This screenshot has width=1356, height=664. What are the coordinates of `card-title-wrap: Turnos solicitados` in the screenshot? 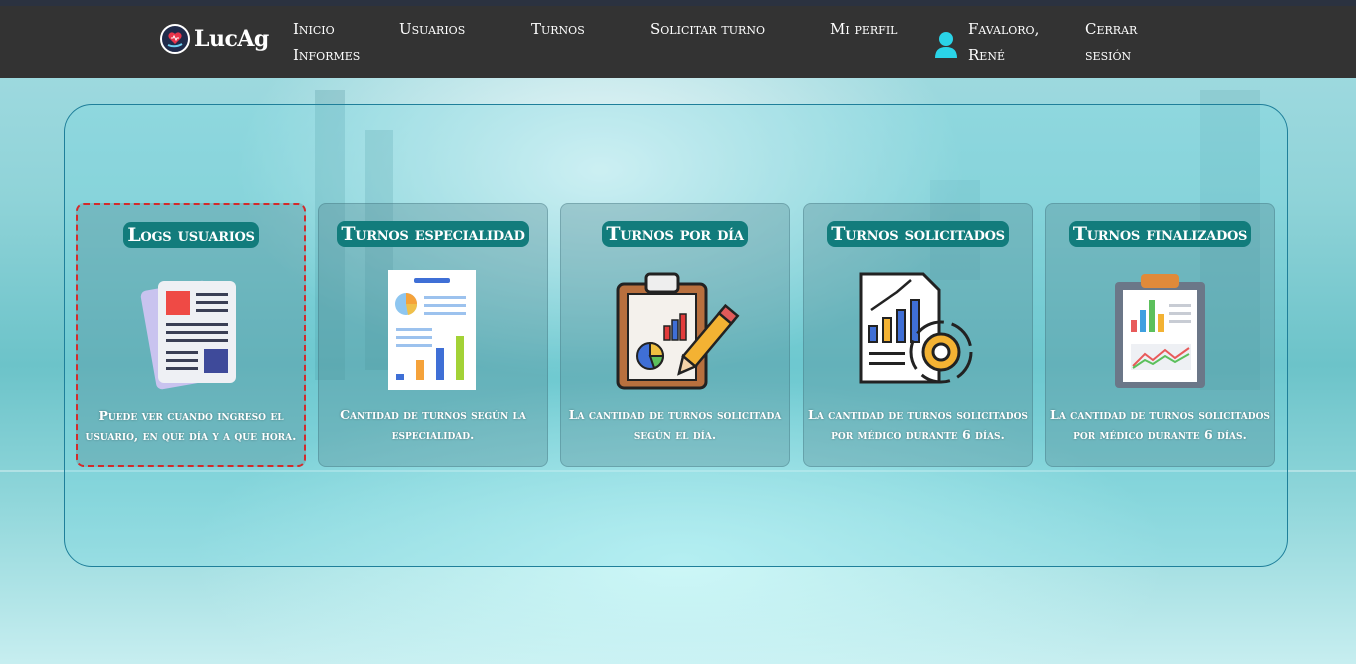 It's located at (918, 234).